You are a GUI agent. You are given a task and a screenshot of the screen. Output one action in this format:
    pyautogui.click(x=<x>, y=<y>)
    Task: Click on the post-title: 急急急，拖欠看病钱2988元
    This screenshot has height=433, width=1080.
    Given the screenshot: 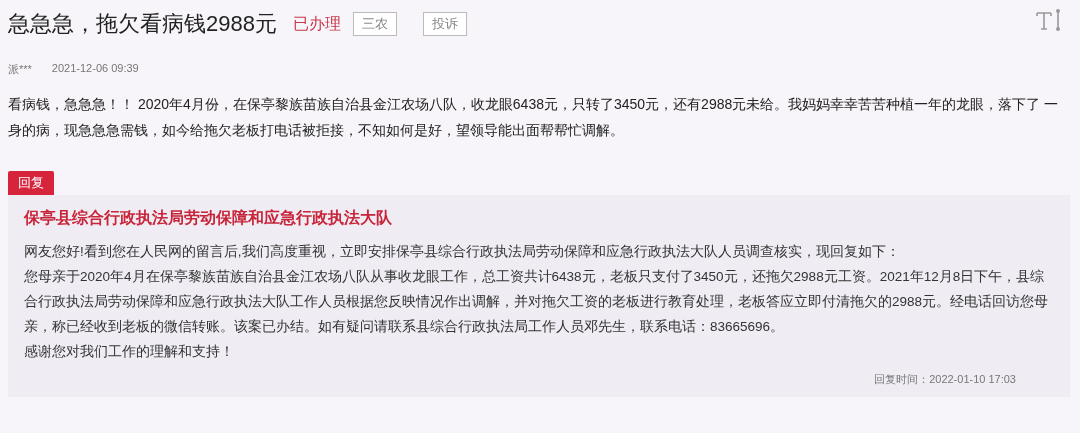 What is the action you would take?
    pyautogui.click(x=142, y=24)
    